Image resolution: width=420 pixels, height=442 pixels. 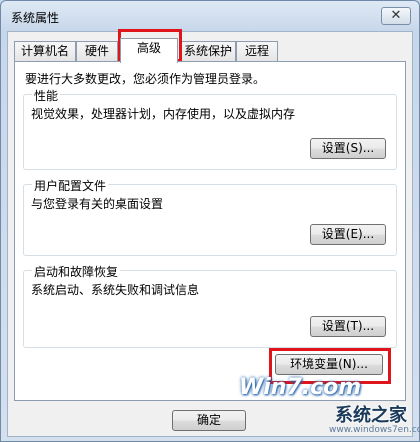 What do you see at coordinates (97, 51) in the screenshot?
I see `tab-hardware: 硬件` at bounding box center [97, 51].